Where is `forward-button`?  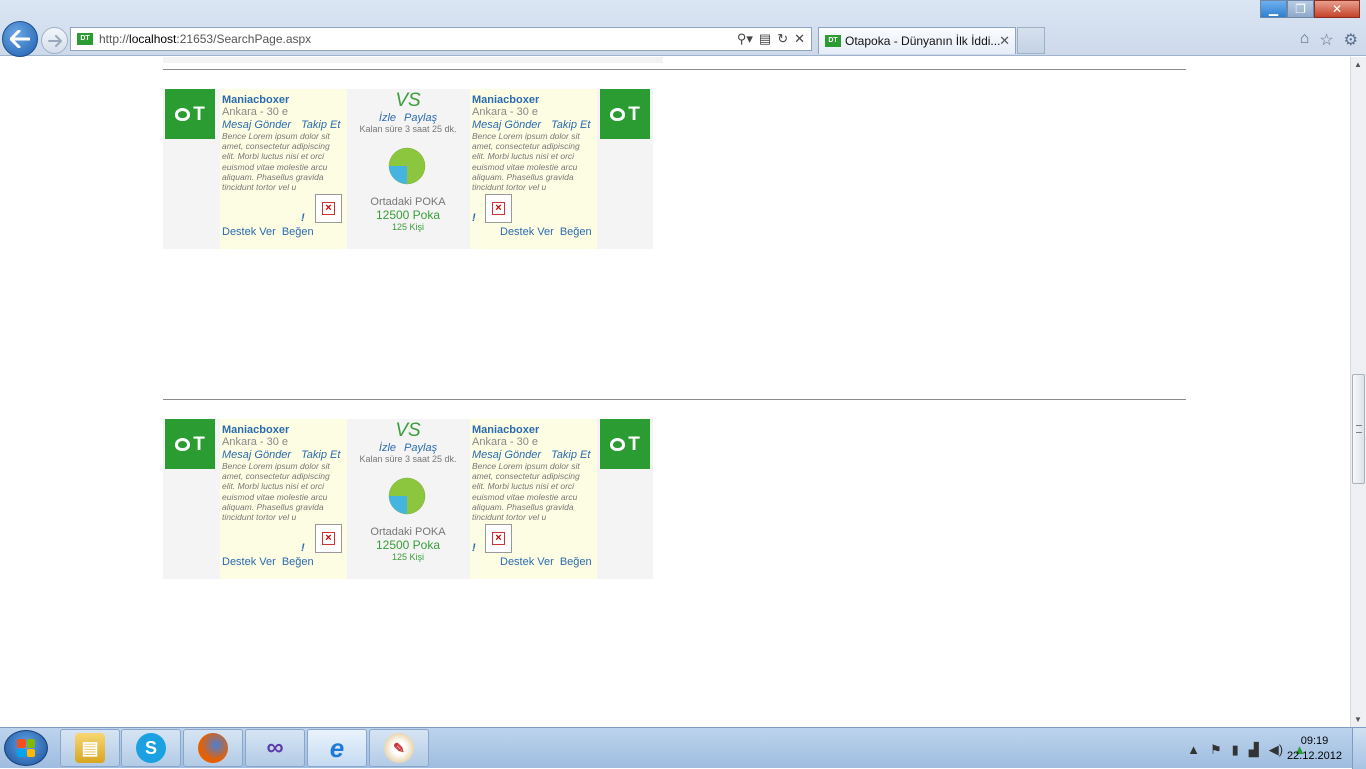 forward-button is located at coordinates (54, 40).